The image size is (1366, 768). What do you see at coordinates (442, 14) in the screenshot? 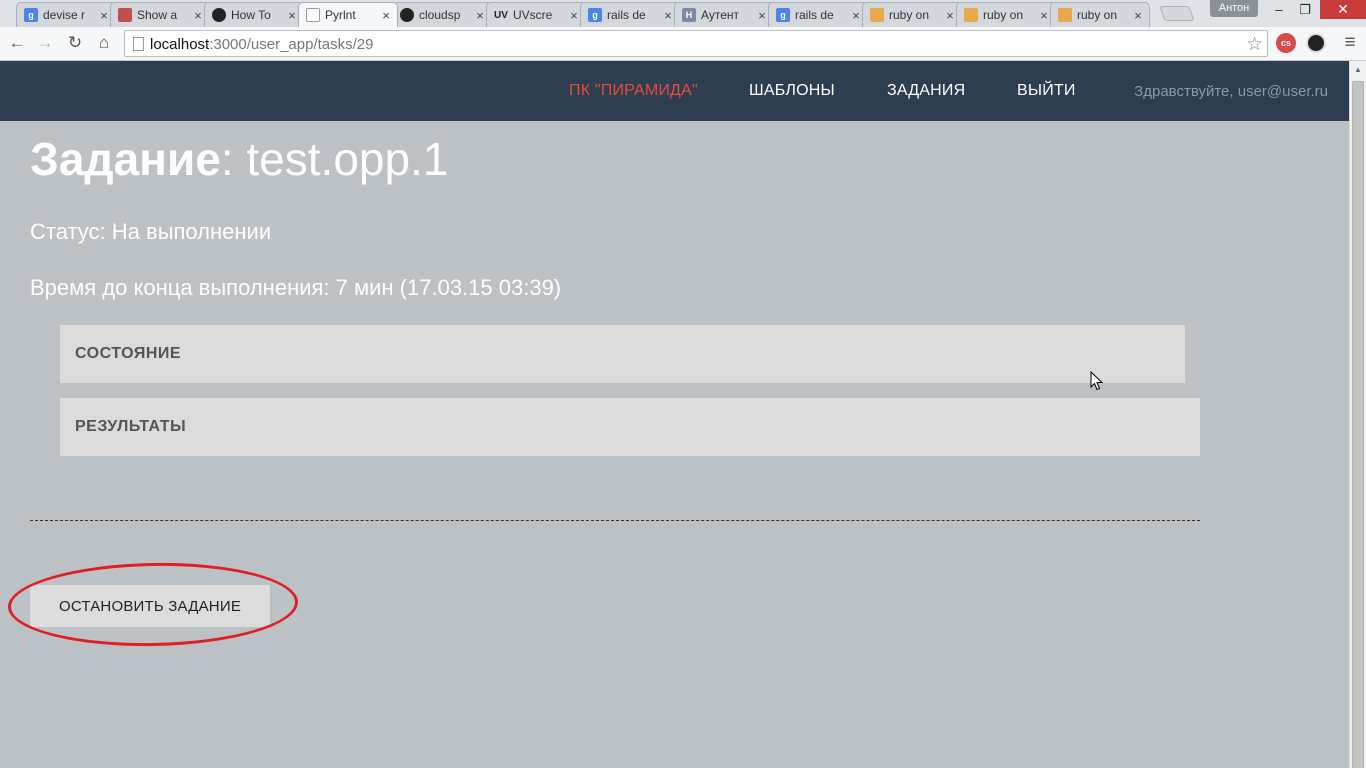
I see `browser-tab: cloudsp ×` at bounding box center [442, 14].